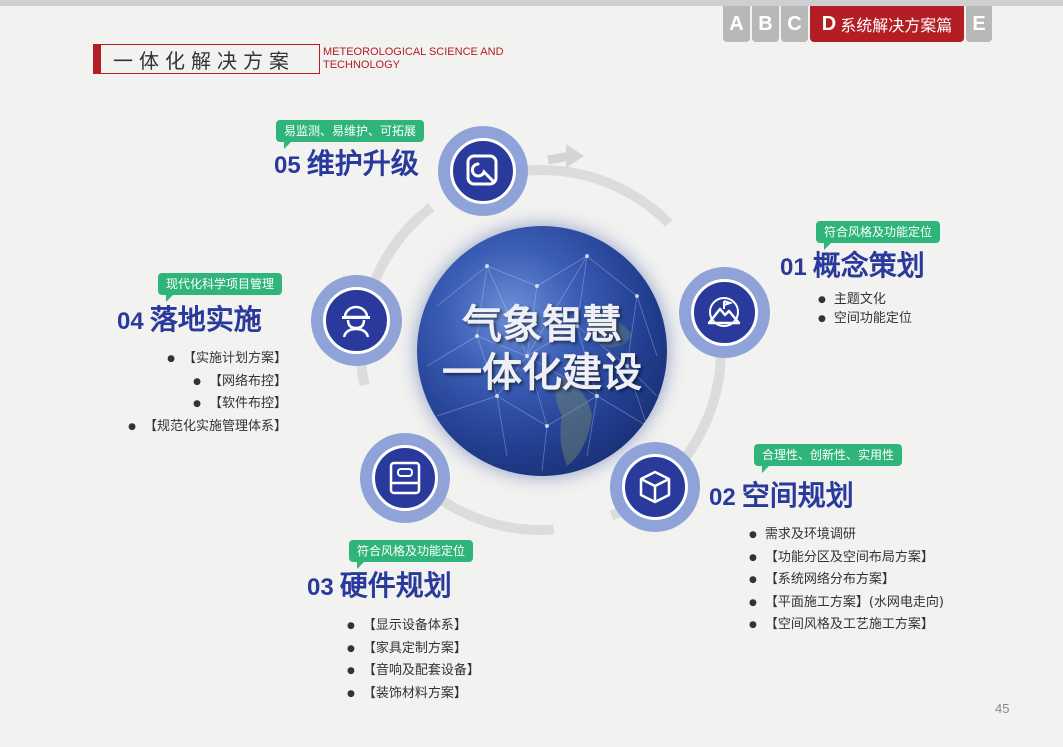 The height and width of the screenshot is (747, 1063). What do you see at coordinates (575, 156) in the screenshot?
I see `cycle-arrow-icon` at bounding box center [575, 156].